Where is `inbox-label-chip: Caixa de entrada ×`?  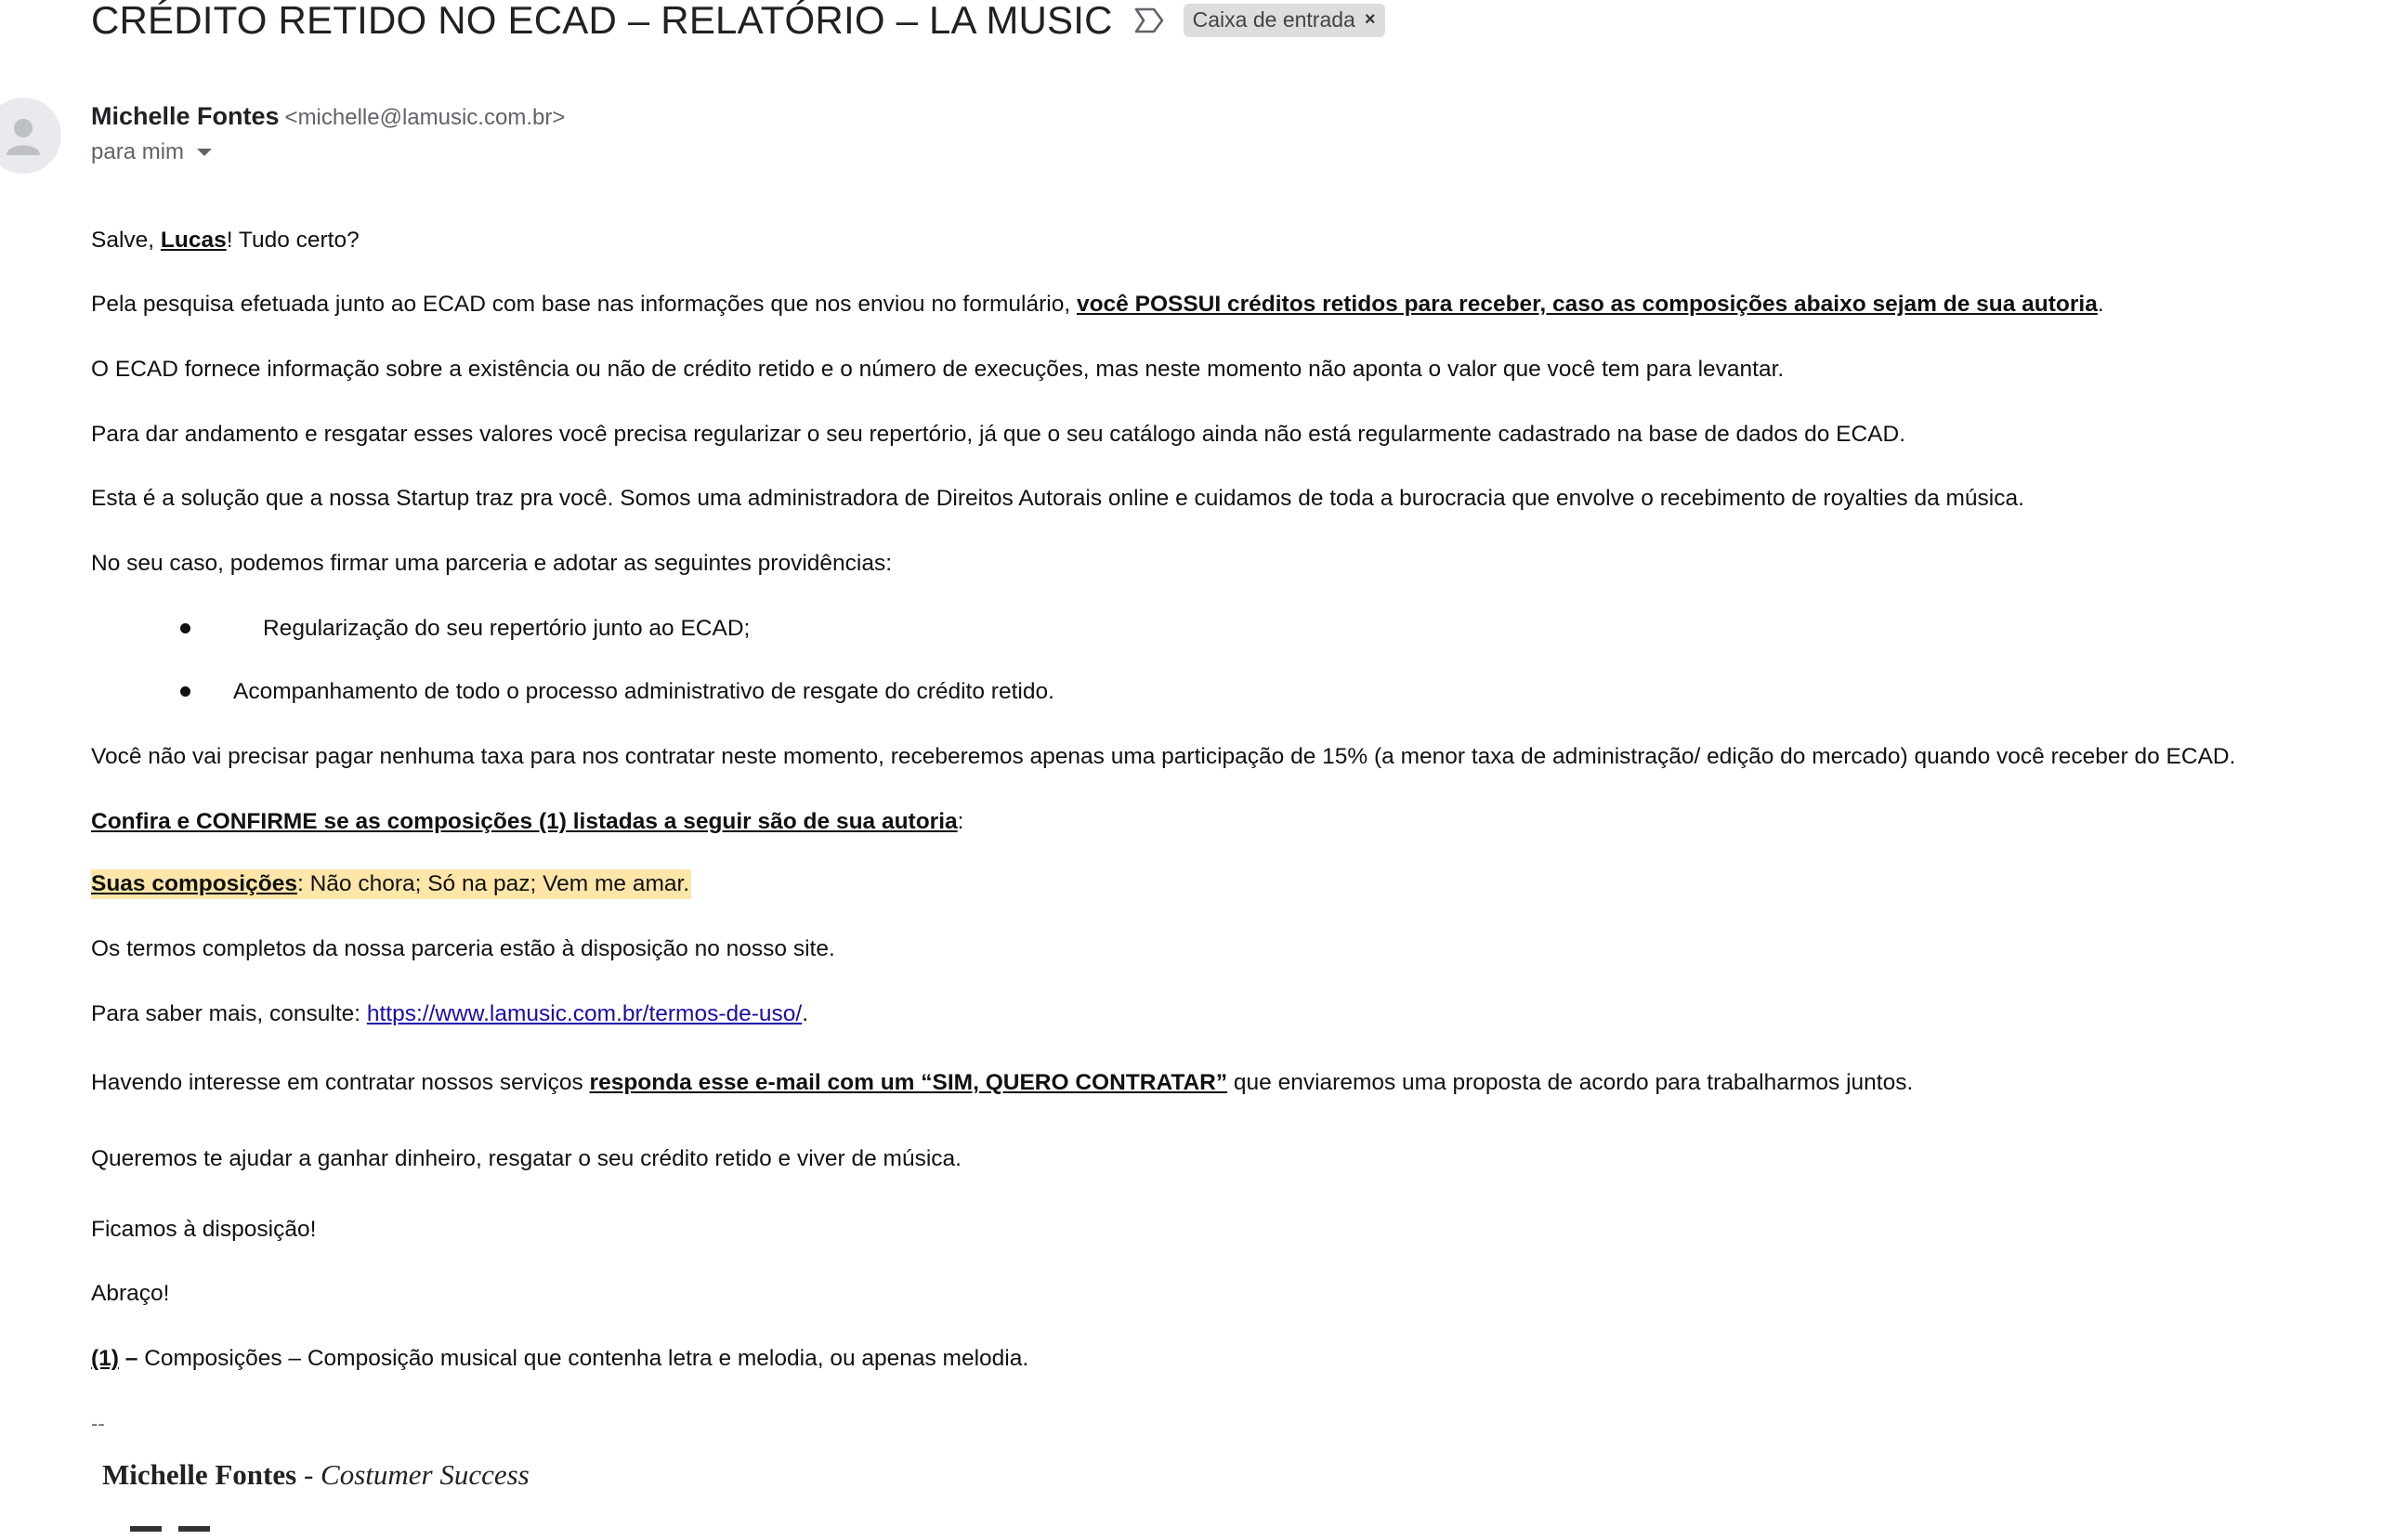
inbox-label-chip: Caixa de entrada × is located at coordinates (1284, 20).